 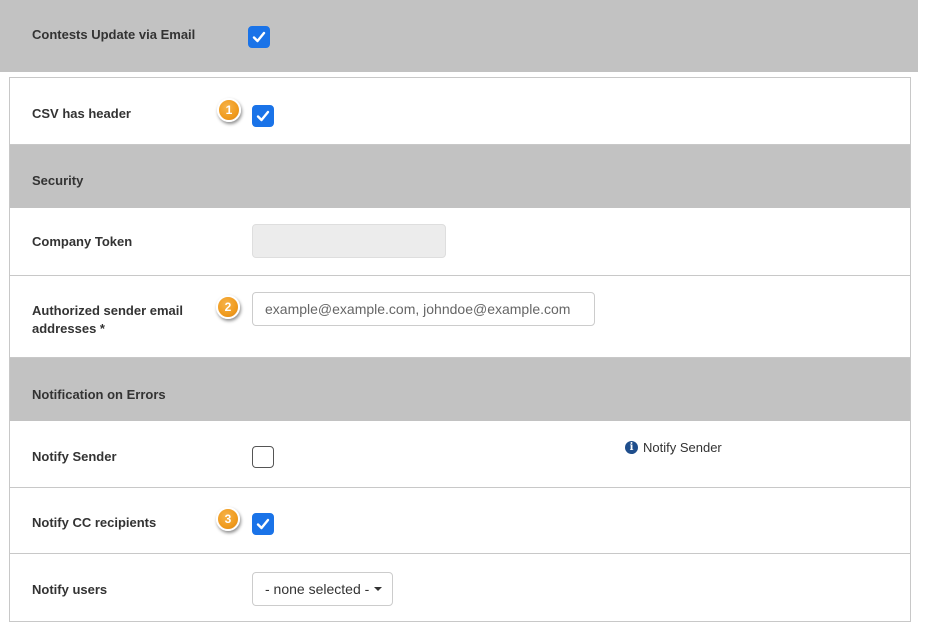 I want to click on csv-header-checkbox, so click(x=263, y=116).